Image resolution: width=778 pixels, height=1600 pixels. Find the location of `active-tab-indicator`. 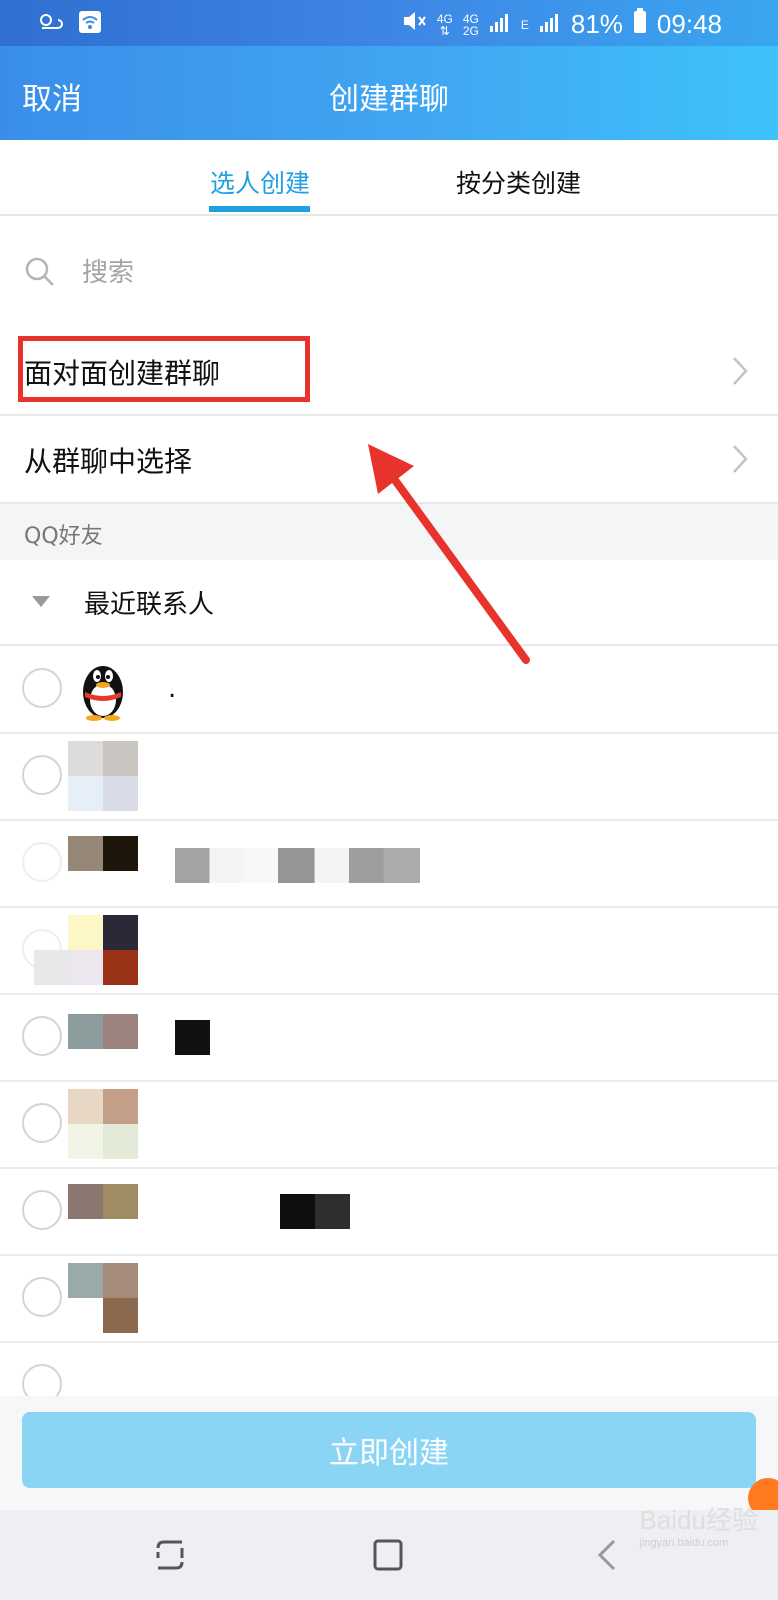

active-tab-indicator is located at coordinates (259, 209).